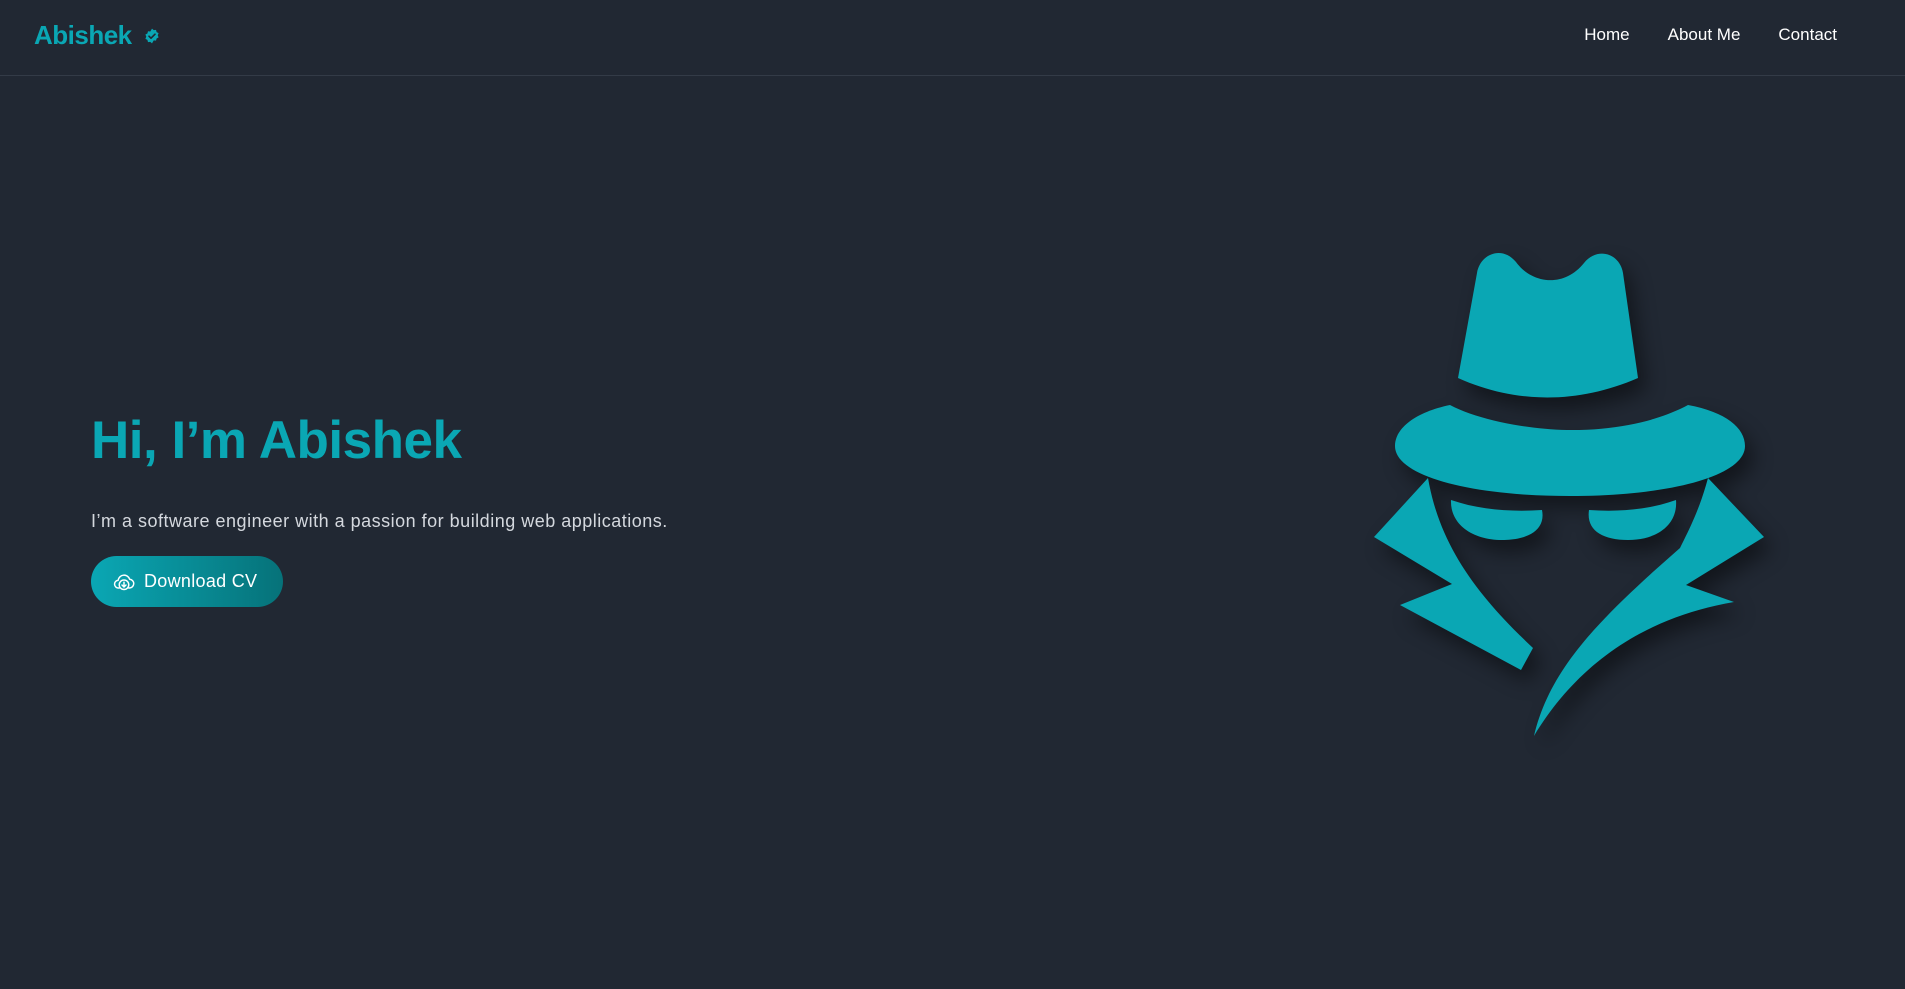 The image size is (1905, 989). What do you see at coordinates (124, 581) in the screenshot?
I see `cloud-download-icon` at bounding box center [124, 581].